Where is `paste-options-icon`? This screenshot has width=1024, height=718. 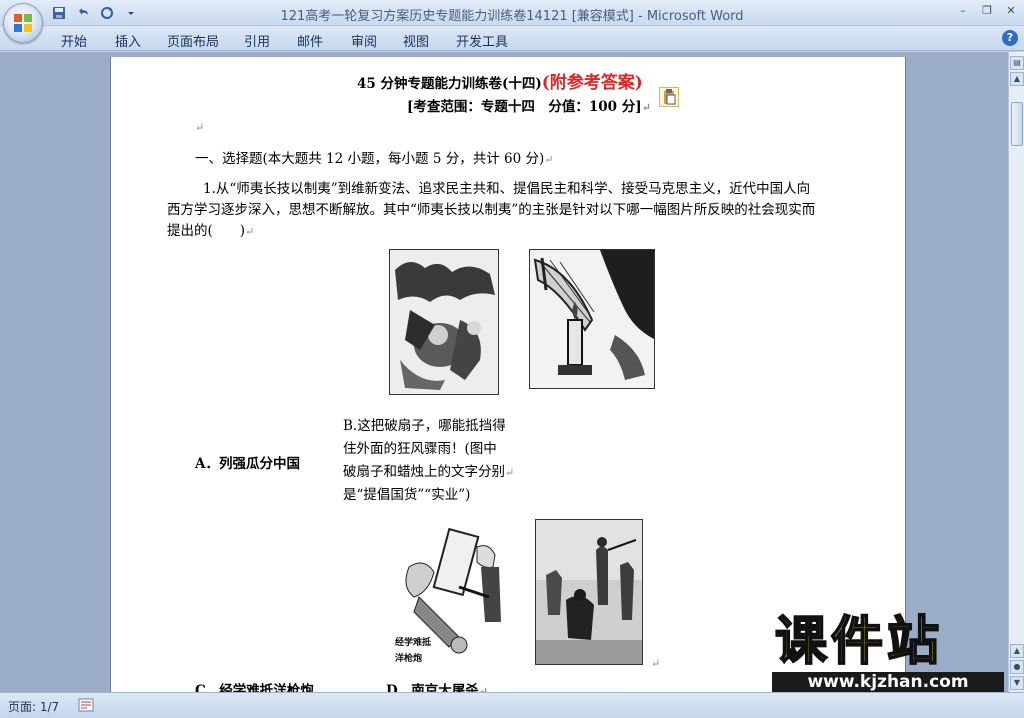 paste-options-icon is located at coordinates (669, 97).